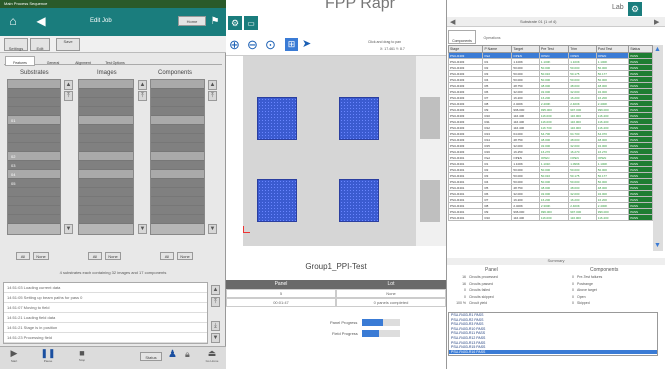  Describe the element at coordinates (82, 357) in the screenshot. I see `stop-button: ■ Stop` at that location.